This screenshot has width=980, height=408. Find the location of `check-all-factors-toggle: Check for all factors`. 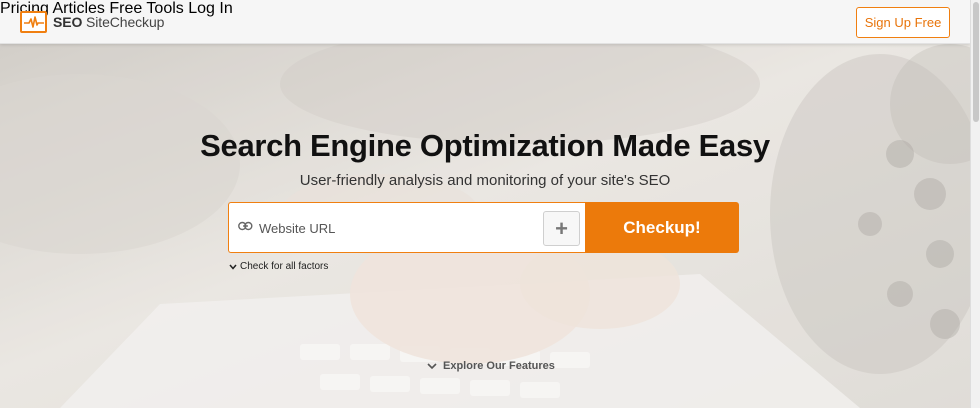

check-all-factors-toggle: Check for all factors is located at coordinates (278, 266).